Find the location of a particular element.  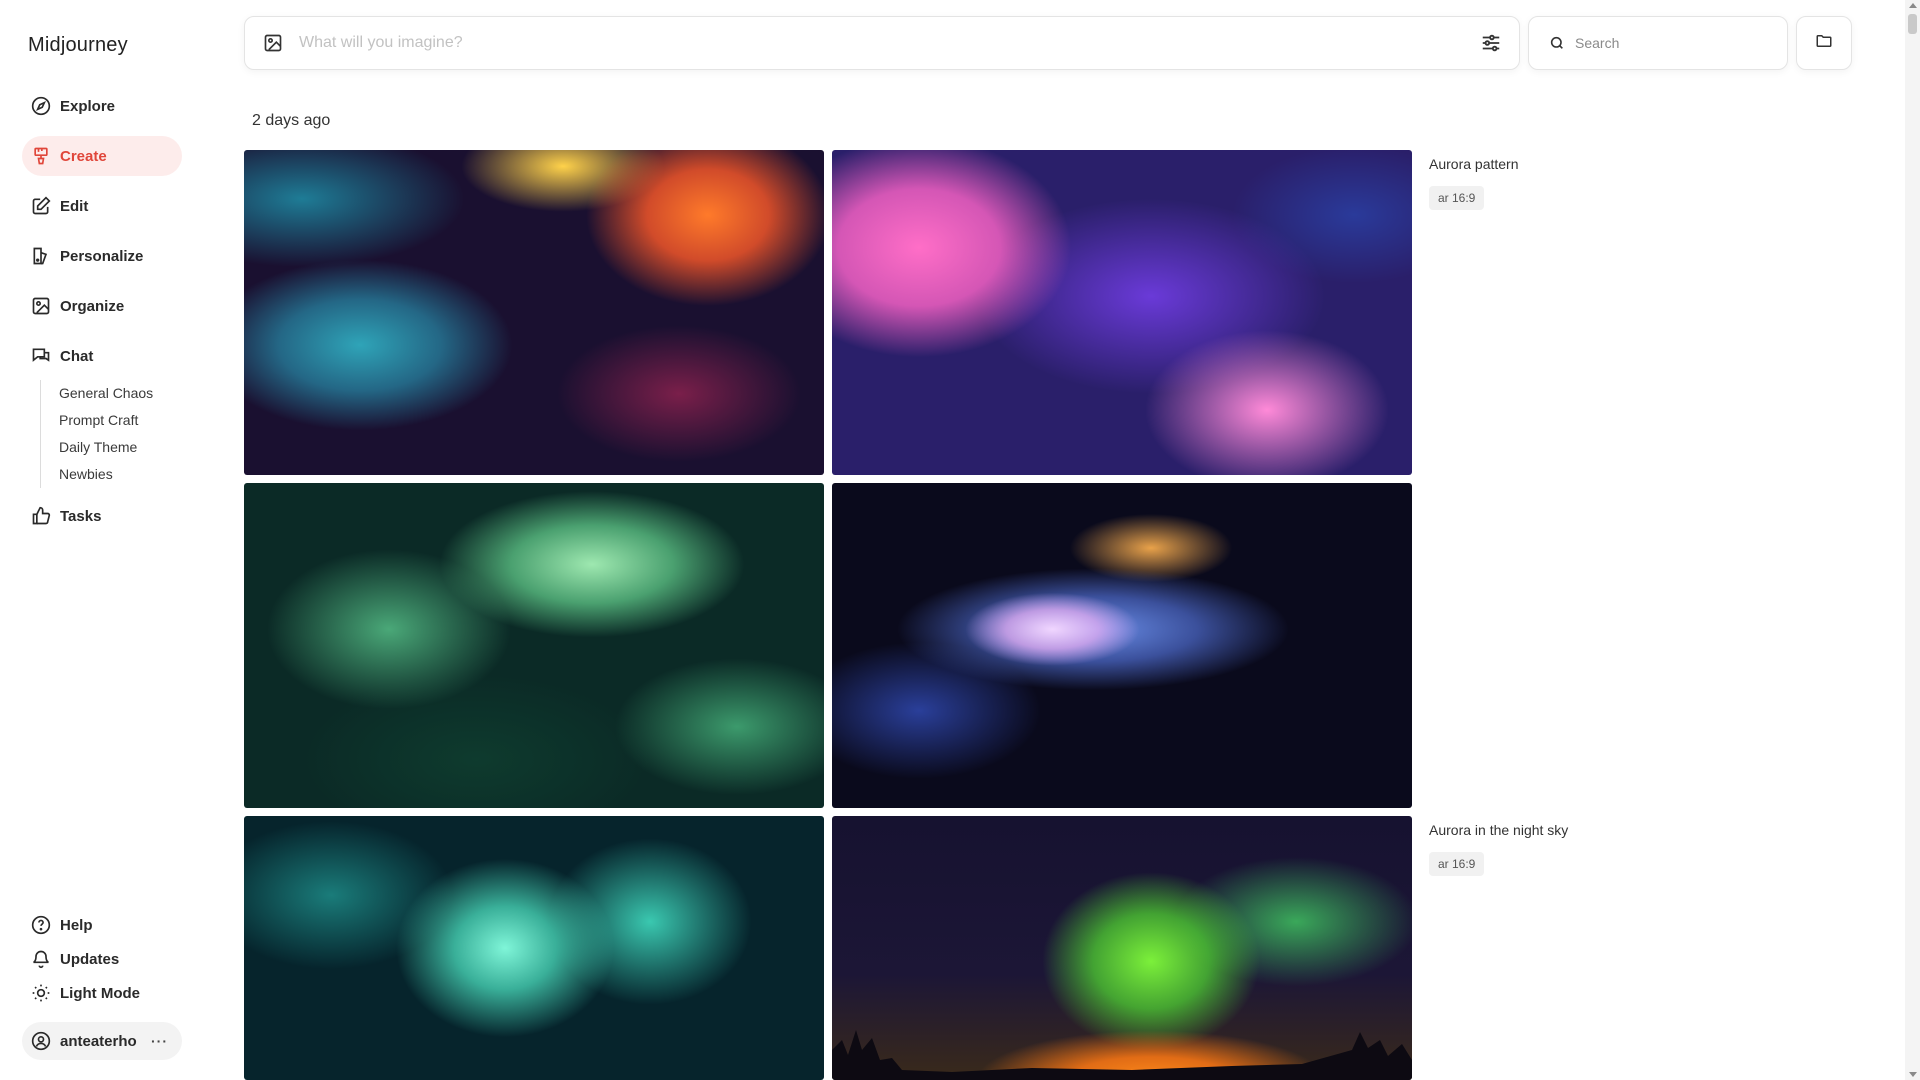

nav-personalize: Personalize is located at coordinates (102, 256).